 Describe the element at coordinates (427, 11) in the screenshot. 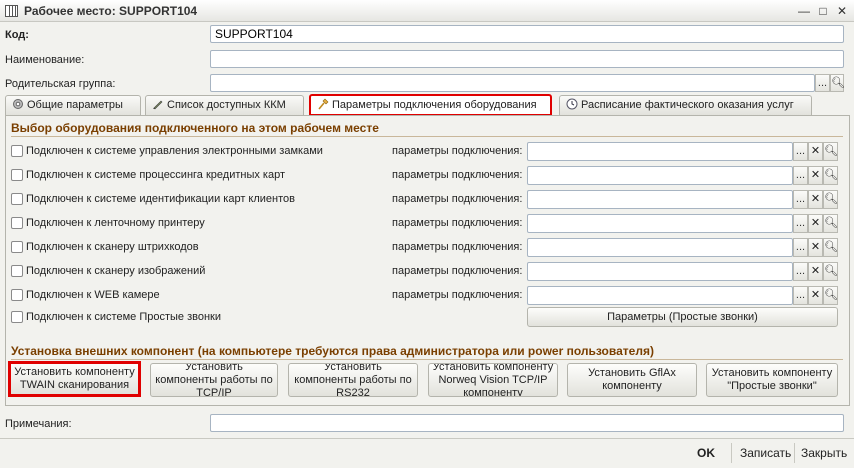

I see `title-bar: Рабочее место: SUPPORT104 — □ ✕` at that location.